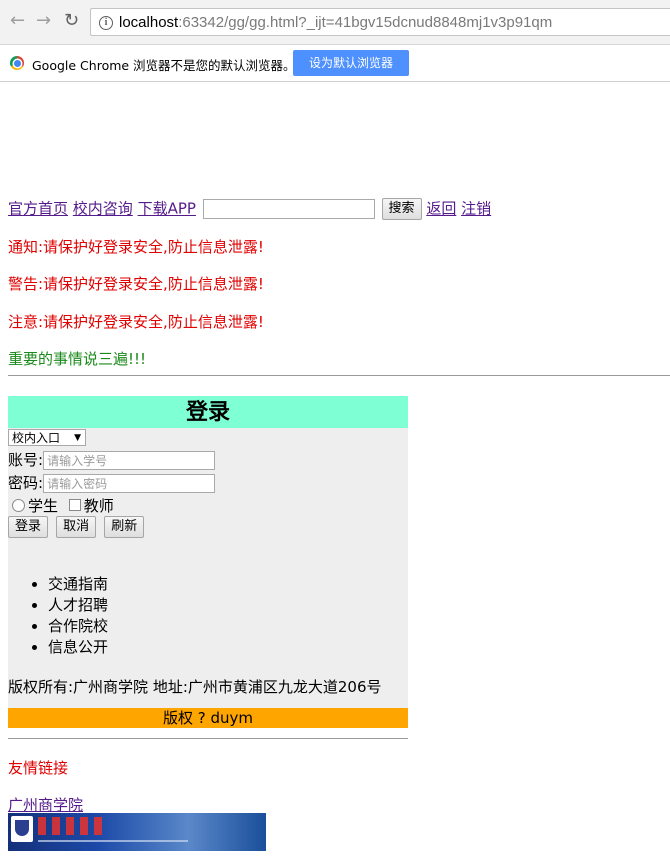 This screenshot has height=867, width=670. I want to click on entry-select: 校内入口 ▼, so click(47, 437).